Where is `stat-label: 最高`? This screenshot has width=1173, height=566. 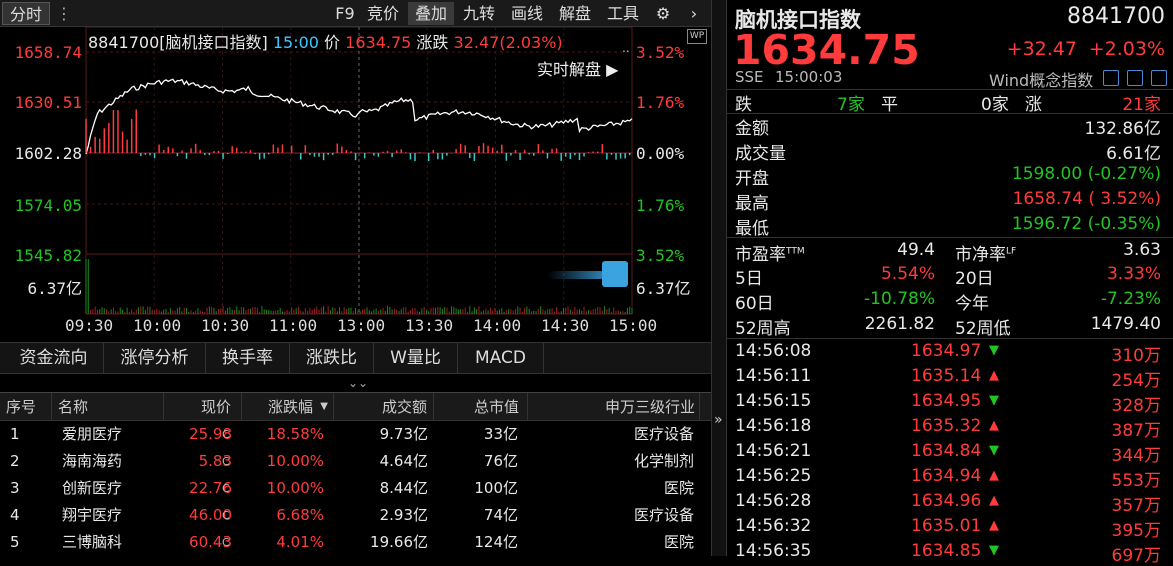
stat-label: 最高 is located at coordinates (752, 204).